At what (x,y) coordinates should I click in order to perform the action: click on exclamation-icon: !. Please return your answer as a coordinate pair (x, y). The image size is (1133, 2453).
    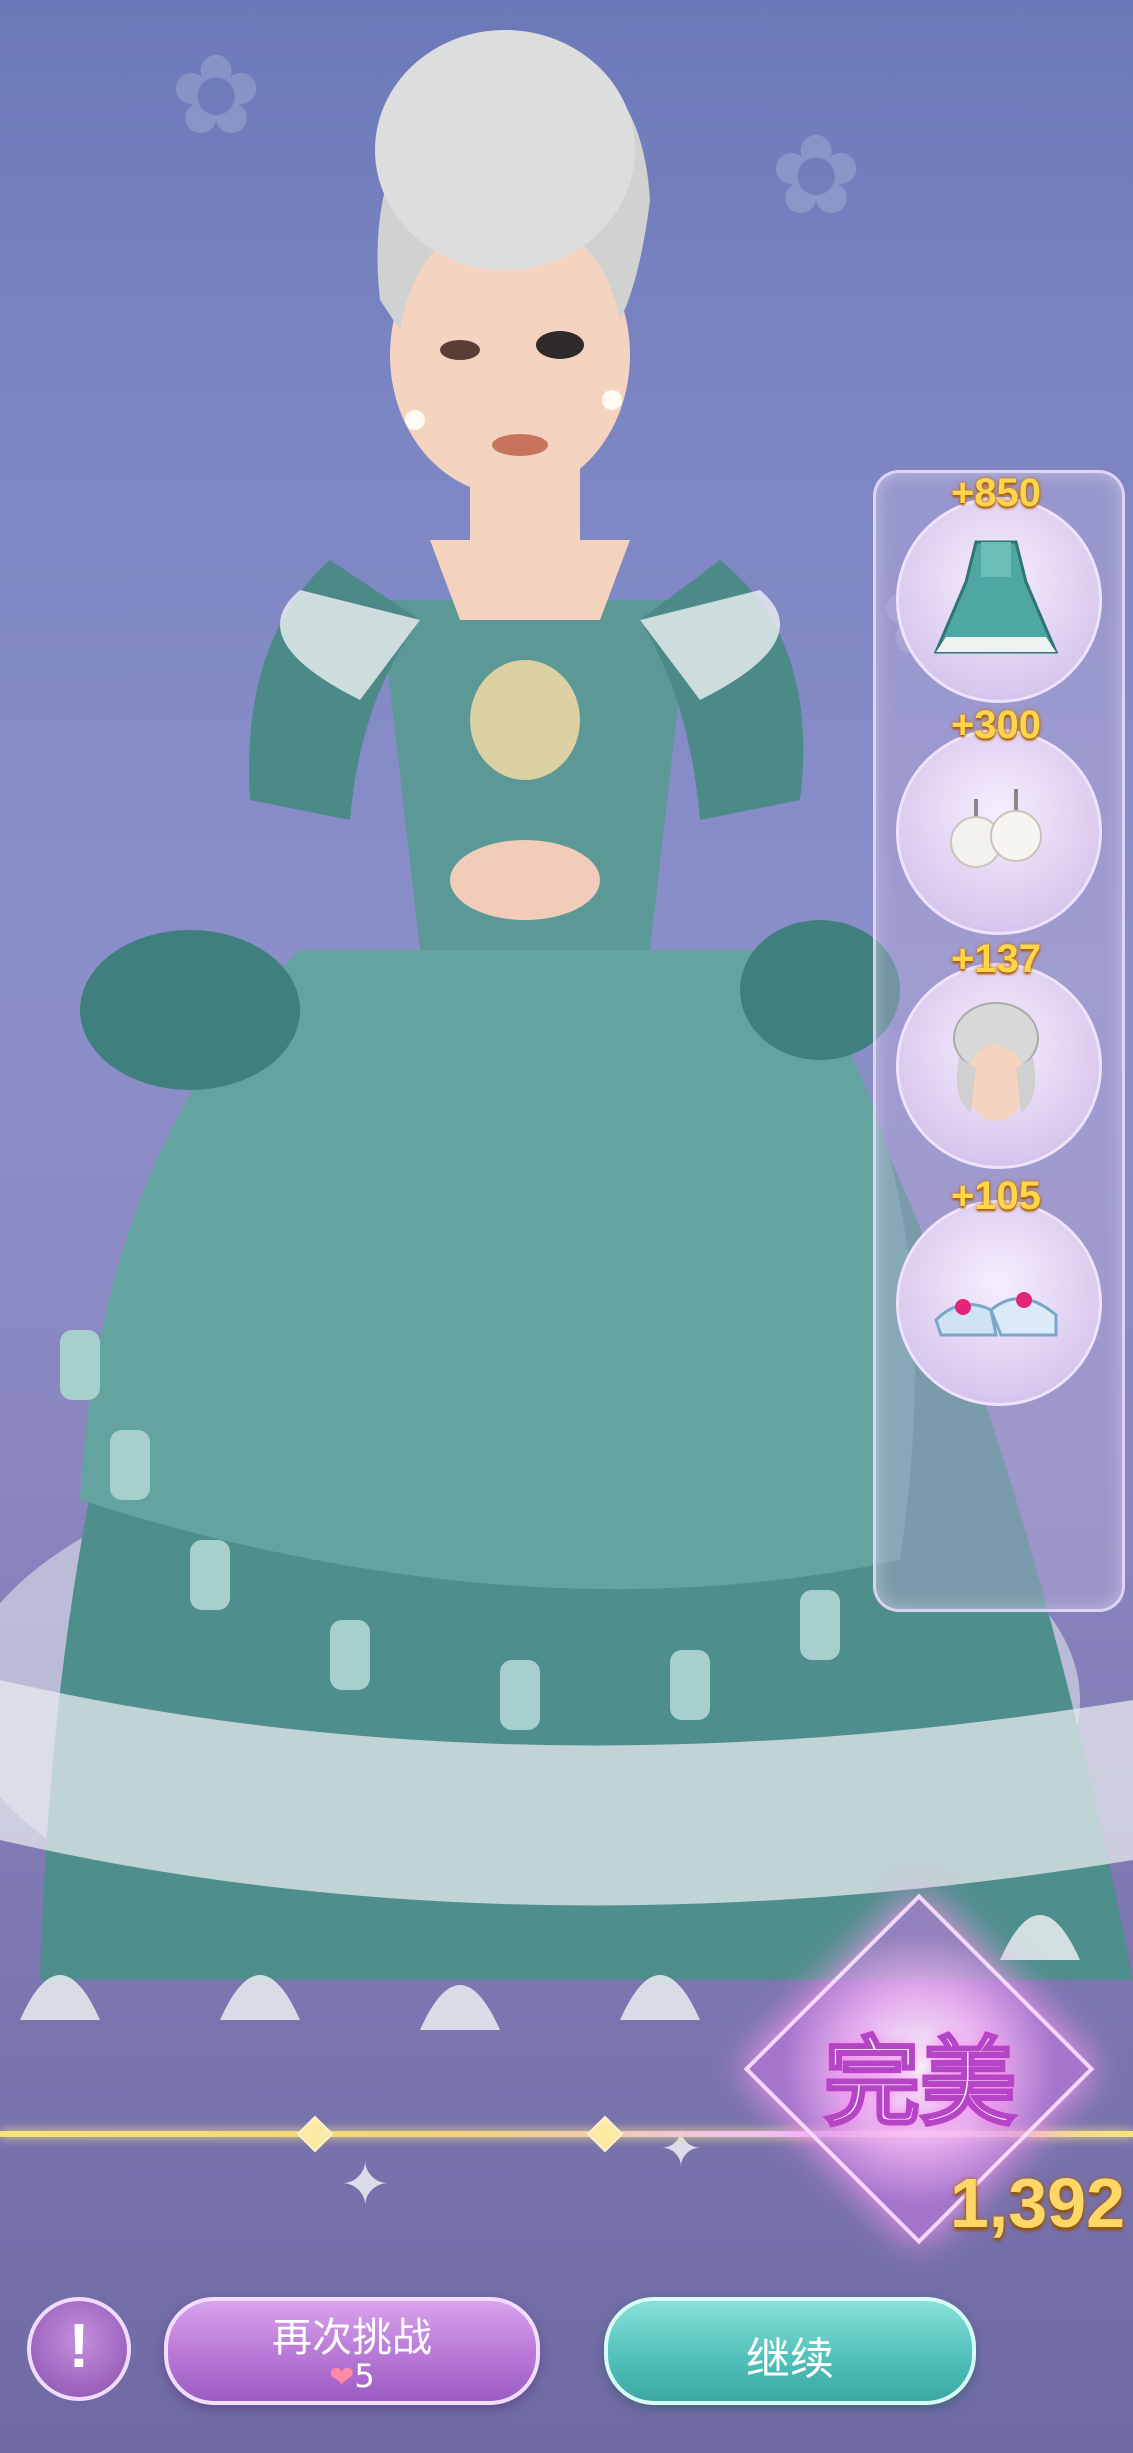
    Looking at the image, I should click on (79, 2346).